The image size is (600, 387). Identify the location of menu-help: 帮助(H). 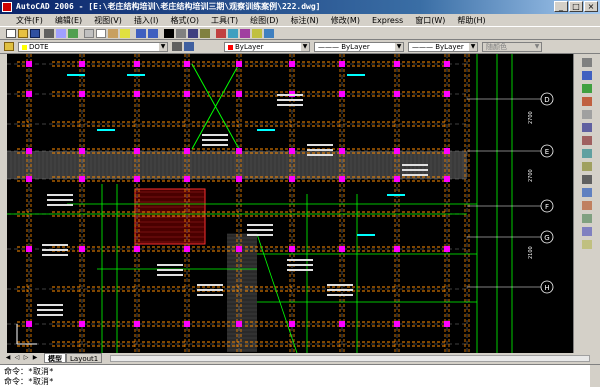
(471, 20).